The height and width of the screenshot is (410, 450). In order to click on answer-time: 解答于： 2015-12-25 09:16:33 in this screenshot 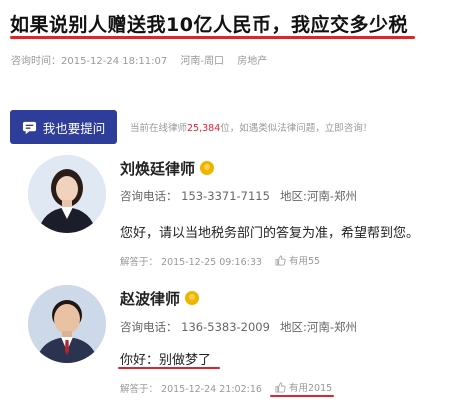, I will do `click(191, 262)`.